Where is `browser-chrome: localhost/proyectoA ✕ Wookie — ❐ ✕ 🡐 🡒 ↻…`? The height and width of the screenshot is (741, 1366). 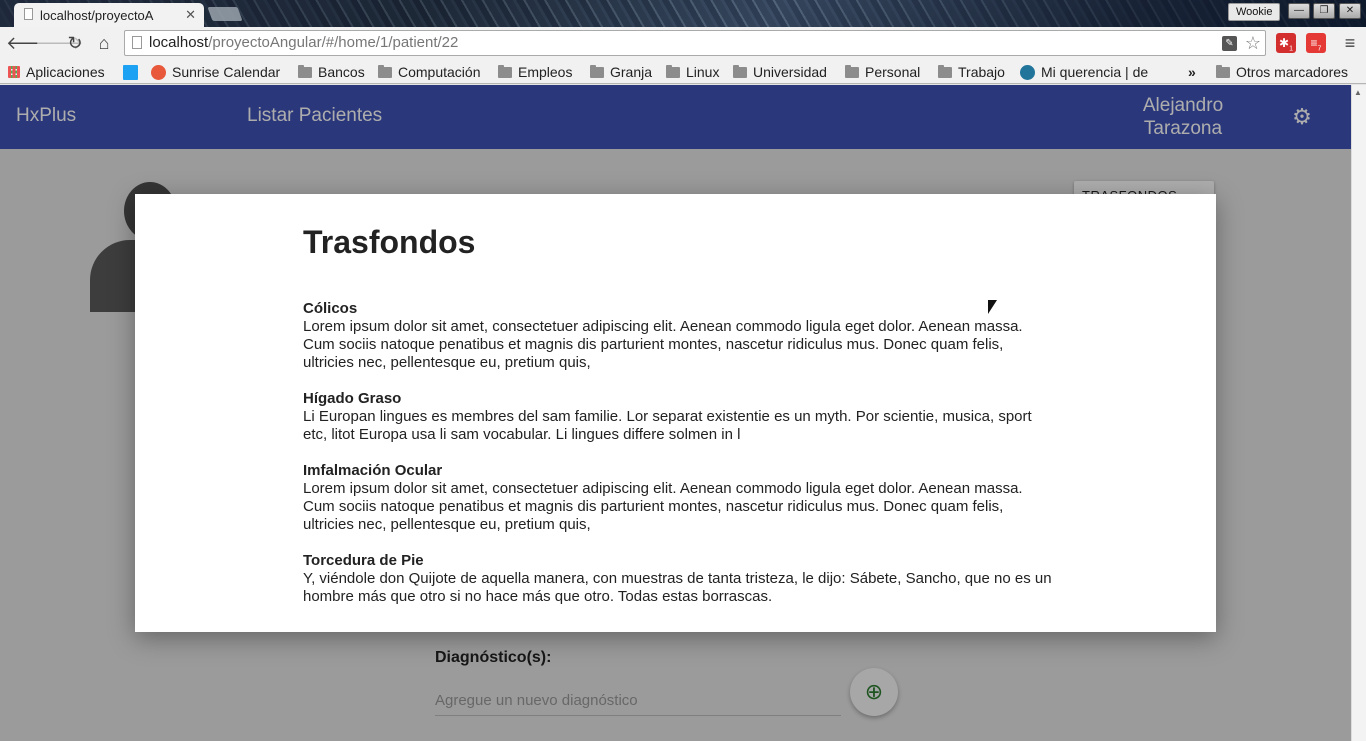 browser-chrome: localhost/proyectoA ✕ Wookie — ❐ ✕ 🡐 🡒 ↻… is located at coordinates (683, 42).